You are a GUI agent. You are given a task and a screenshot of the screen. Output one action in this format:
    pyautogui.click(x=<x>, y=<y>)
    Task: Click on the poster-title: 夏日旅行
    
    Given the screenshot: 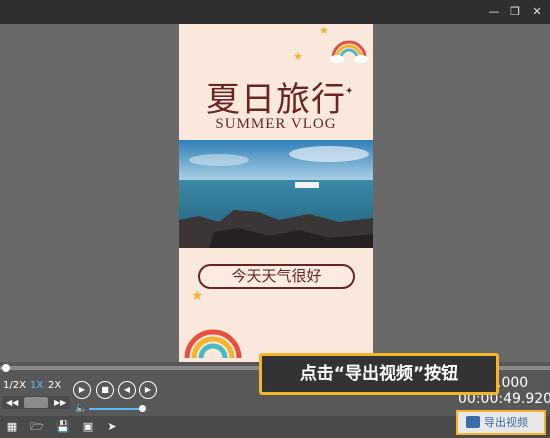 What is the action you would take?
    pyautogui.click(x=276, y=100)
    